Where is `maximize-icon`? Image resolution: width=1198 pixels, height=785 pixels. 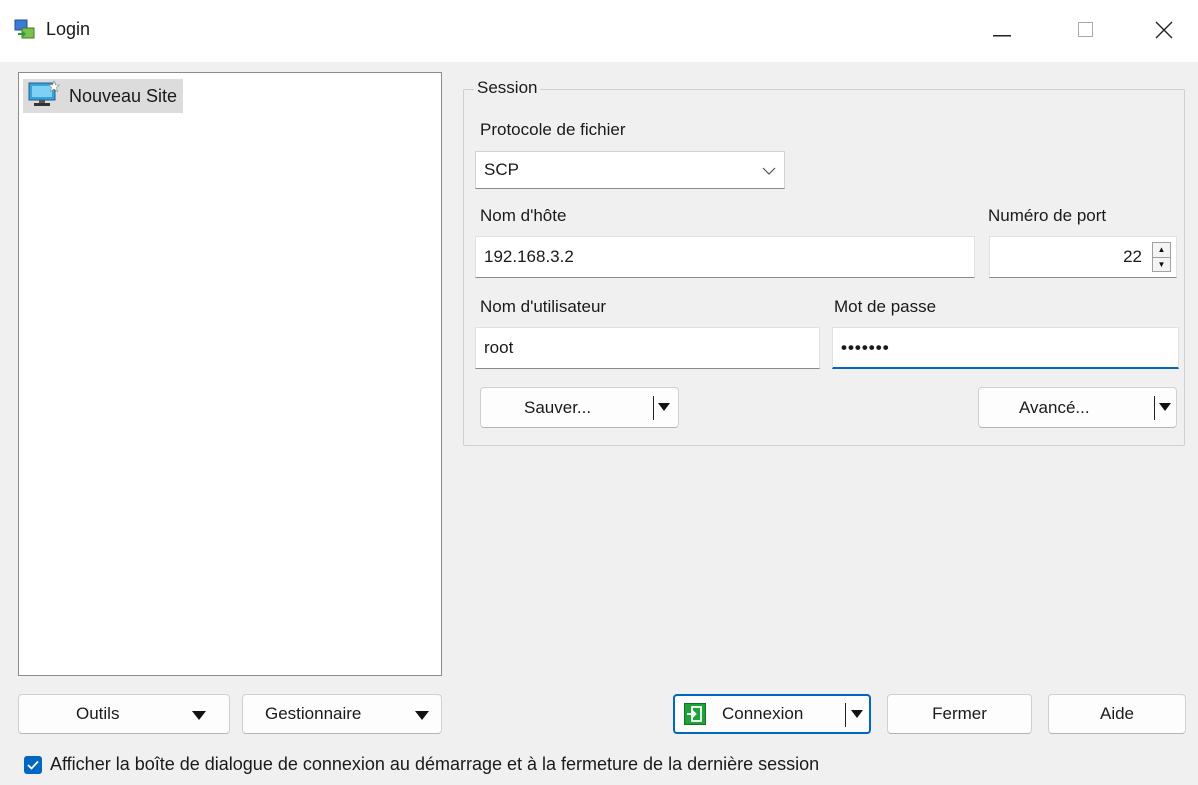
maximize-icon is located at coordinates (1086, 32).